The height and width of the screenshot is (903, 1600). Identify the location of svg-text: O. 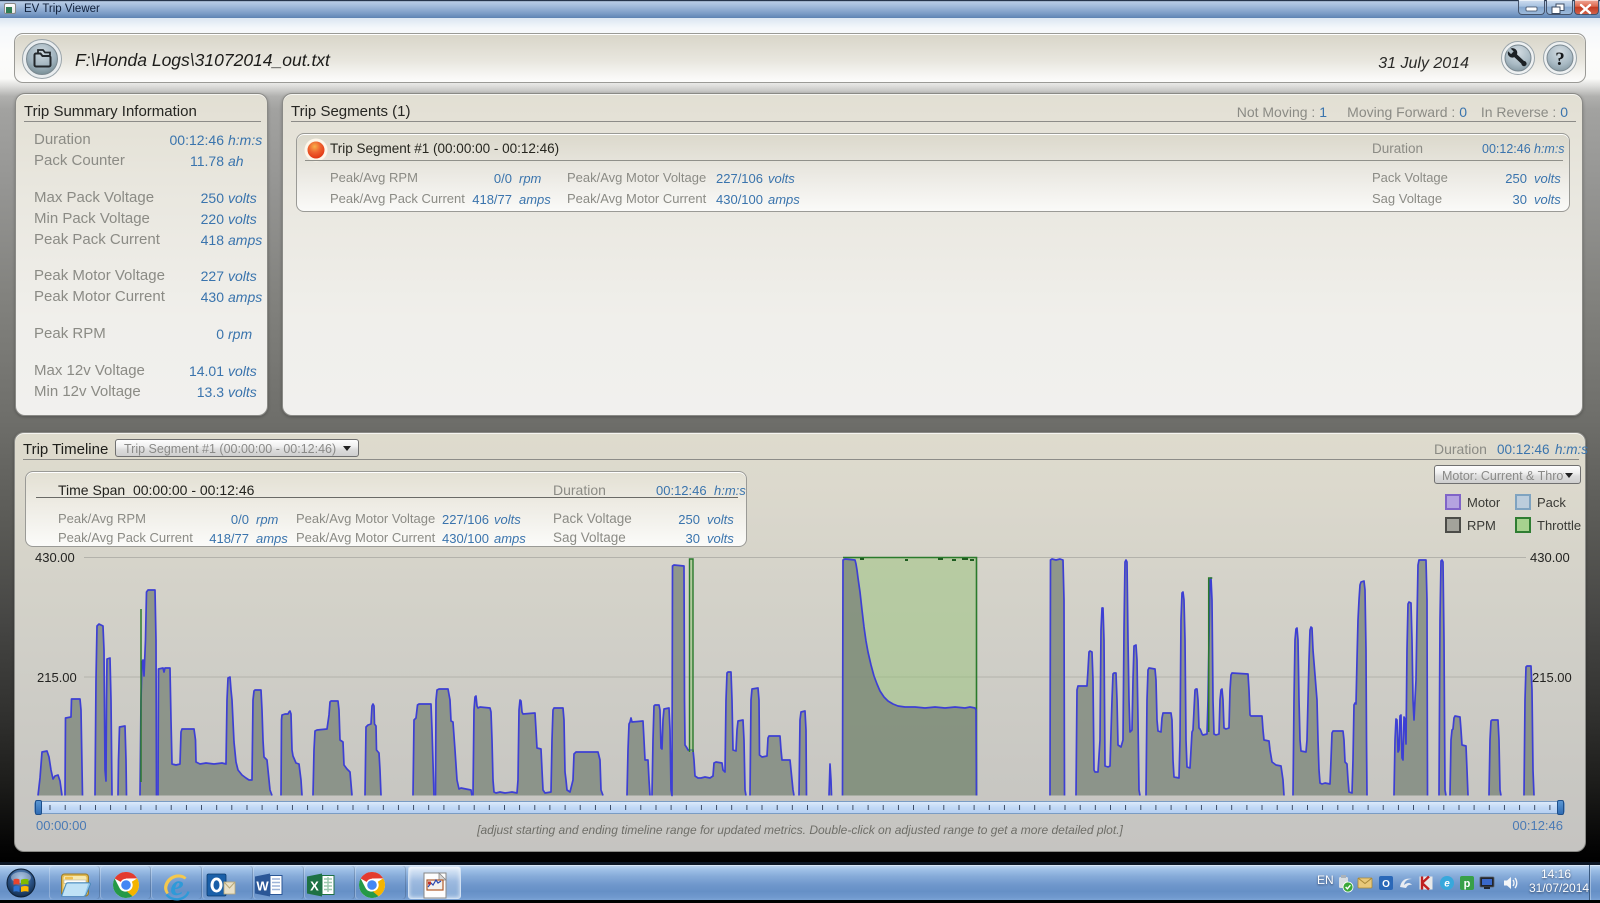
(1386, 884).